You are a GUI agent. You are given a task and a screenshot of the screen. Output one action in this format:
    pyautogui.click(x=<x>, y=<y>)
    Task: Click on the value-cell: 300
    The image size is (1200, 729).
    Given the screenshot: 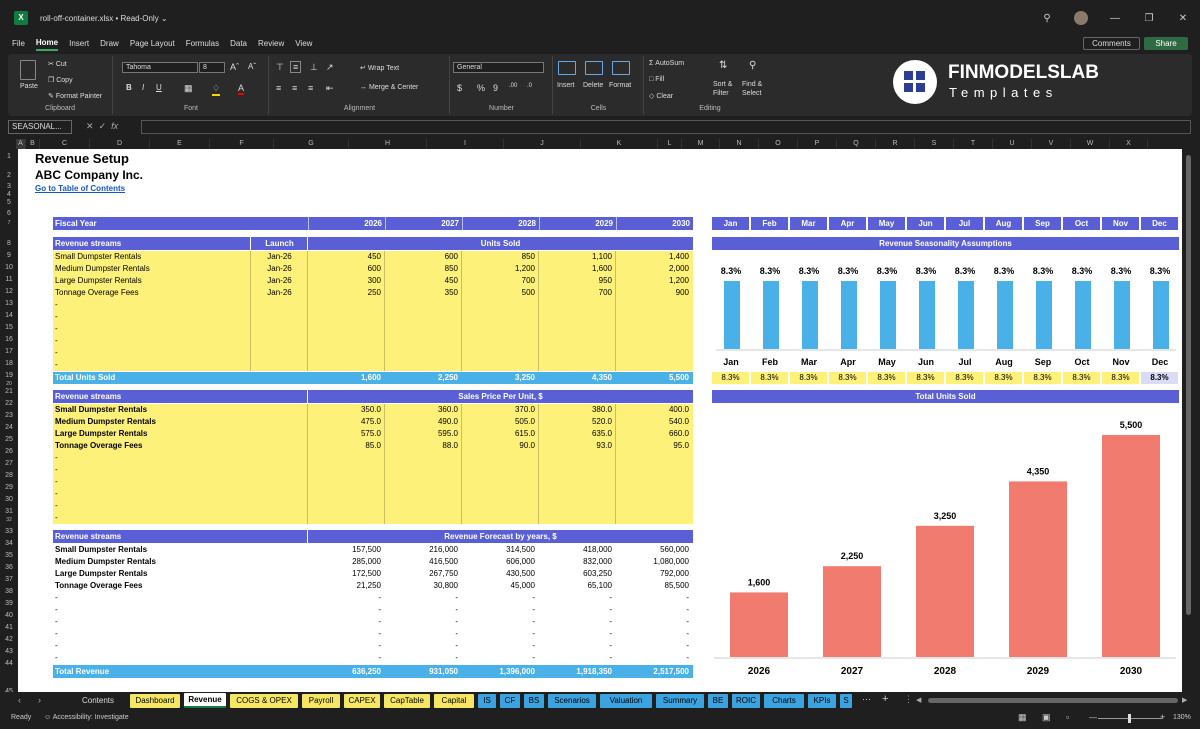 What is the action you would take?
    pyautogui.click(x=344, y=281)
    